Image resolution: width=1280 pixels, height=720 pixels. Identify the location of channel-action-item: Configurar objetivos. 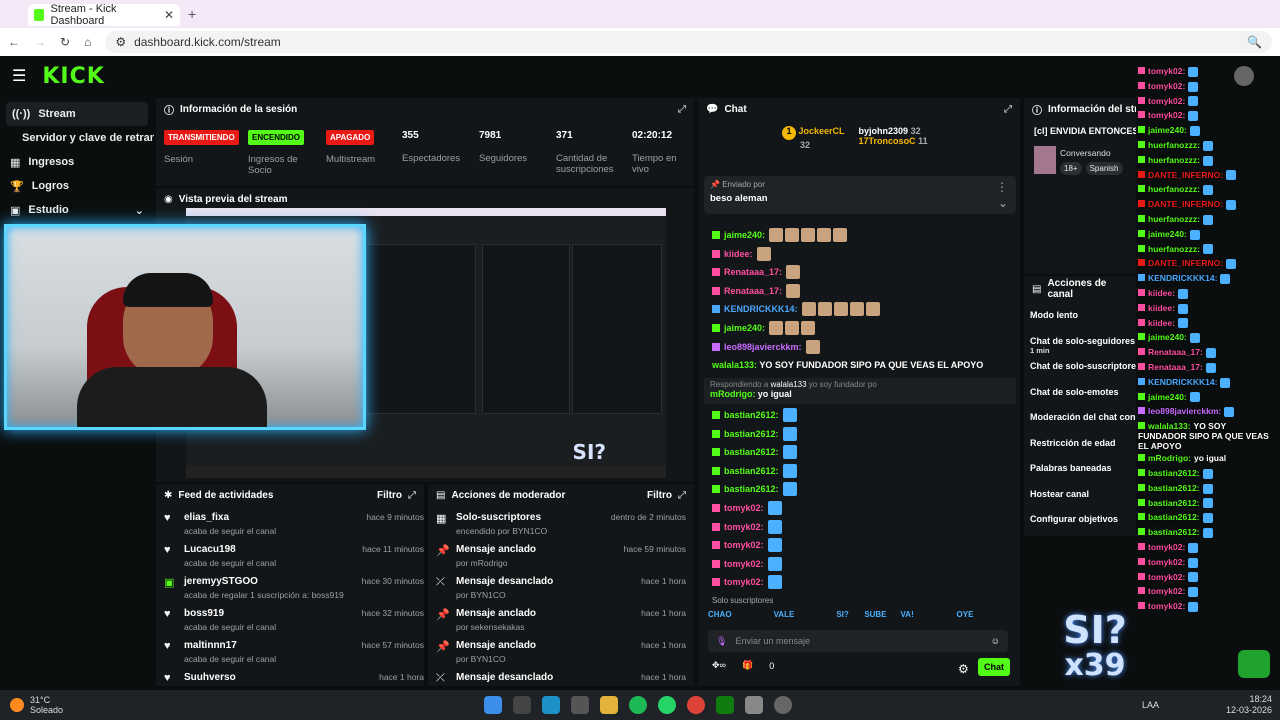
(1083, 519).